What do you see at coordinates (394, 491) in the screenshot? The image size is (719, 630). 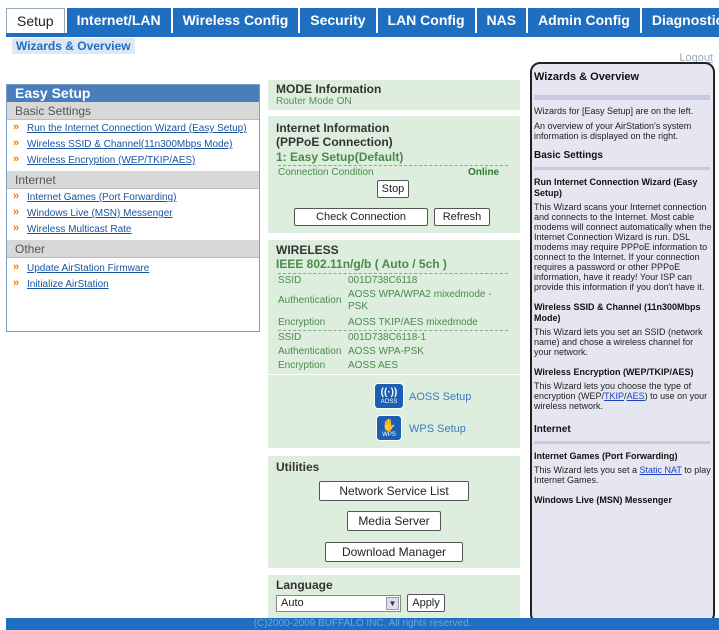 I see `network-service-list-button: Network Service List` at bounding box center [394, 491].